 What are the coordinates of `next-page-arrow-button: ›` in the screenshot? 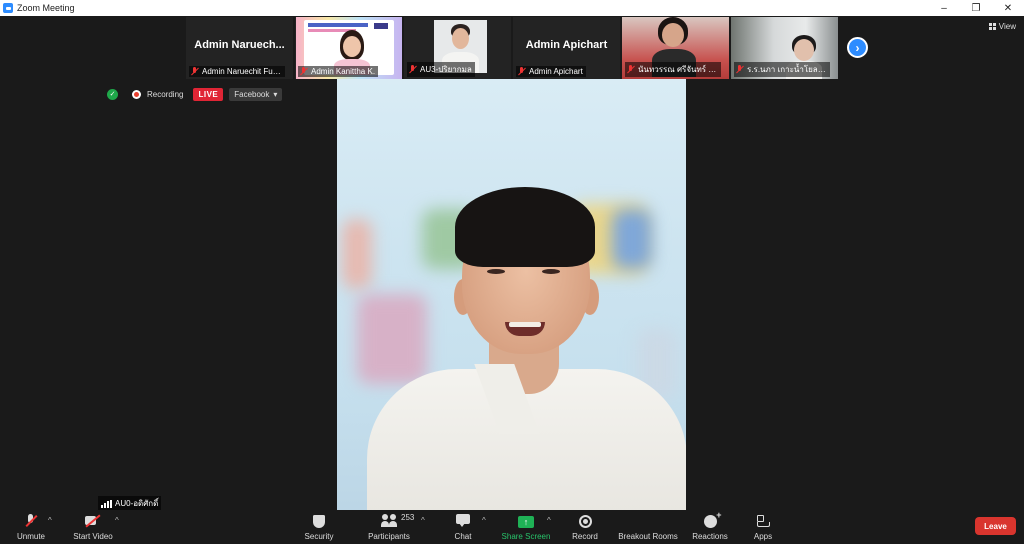 It's located at (857, 47).